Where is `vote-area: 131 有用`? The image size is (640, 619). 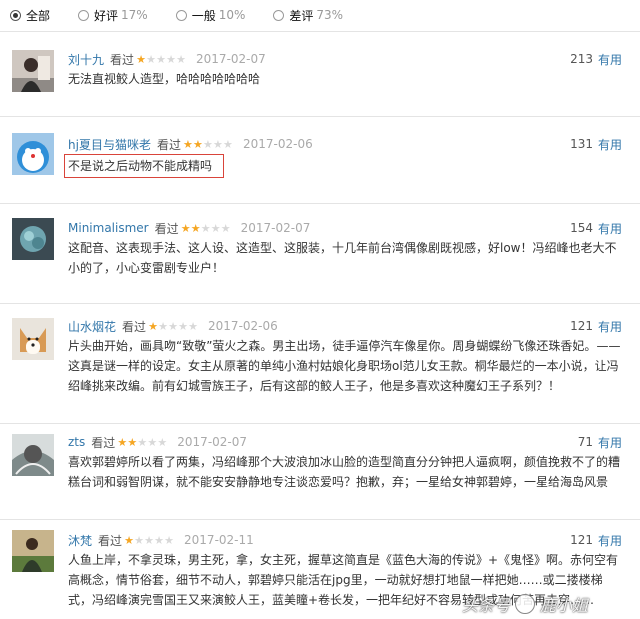
vote-area: 131 有用 is located at coordinates (596, 144).